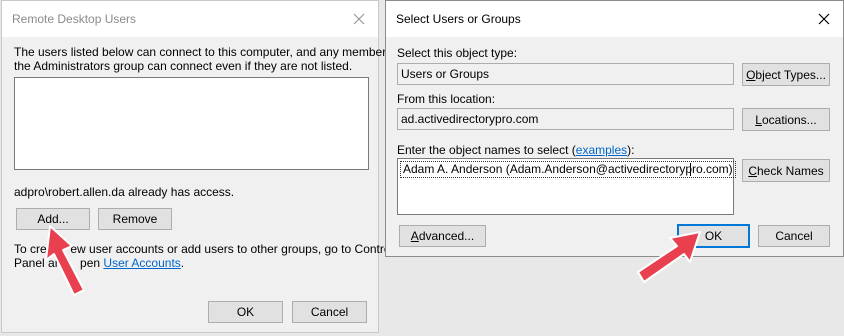  What do you see at coordinates (141, 263) in the screenshot?
I see `user-accounts-link: User Accounts` at bounding box center [141, 263].